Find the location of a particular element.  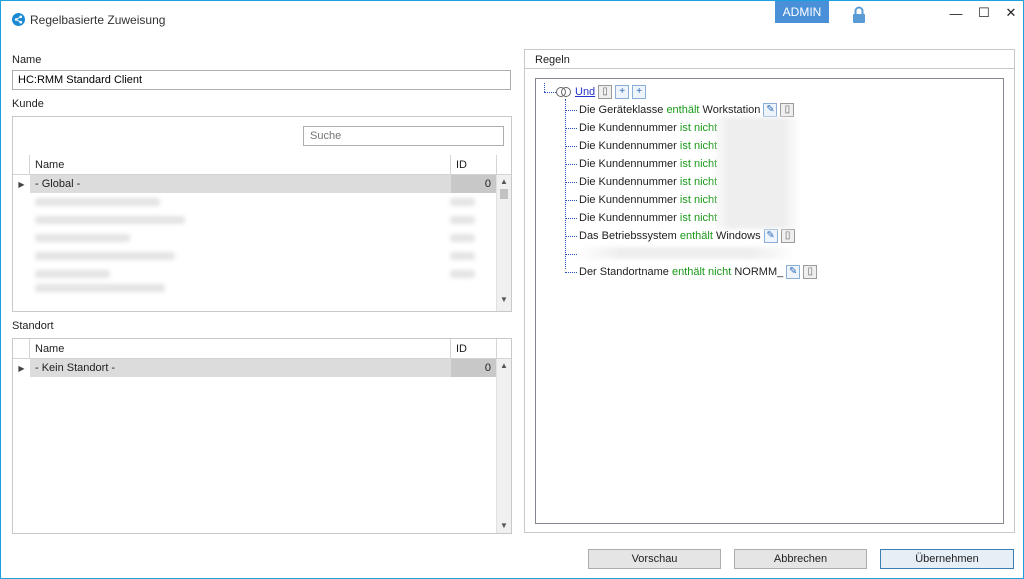

name-input is located at coordinates (261, 80).